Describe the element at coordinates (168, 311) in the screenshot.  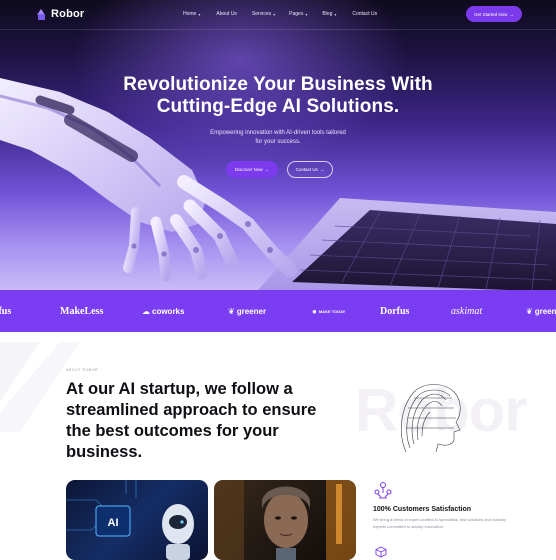
I see `partner-logo-text: coworks` at that location.